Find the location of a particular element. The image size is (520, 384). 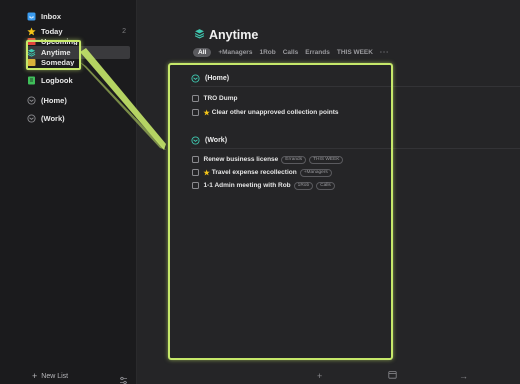

filter-managers: +Managers is located at coordinates (235, 52).